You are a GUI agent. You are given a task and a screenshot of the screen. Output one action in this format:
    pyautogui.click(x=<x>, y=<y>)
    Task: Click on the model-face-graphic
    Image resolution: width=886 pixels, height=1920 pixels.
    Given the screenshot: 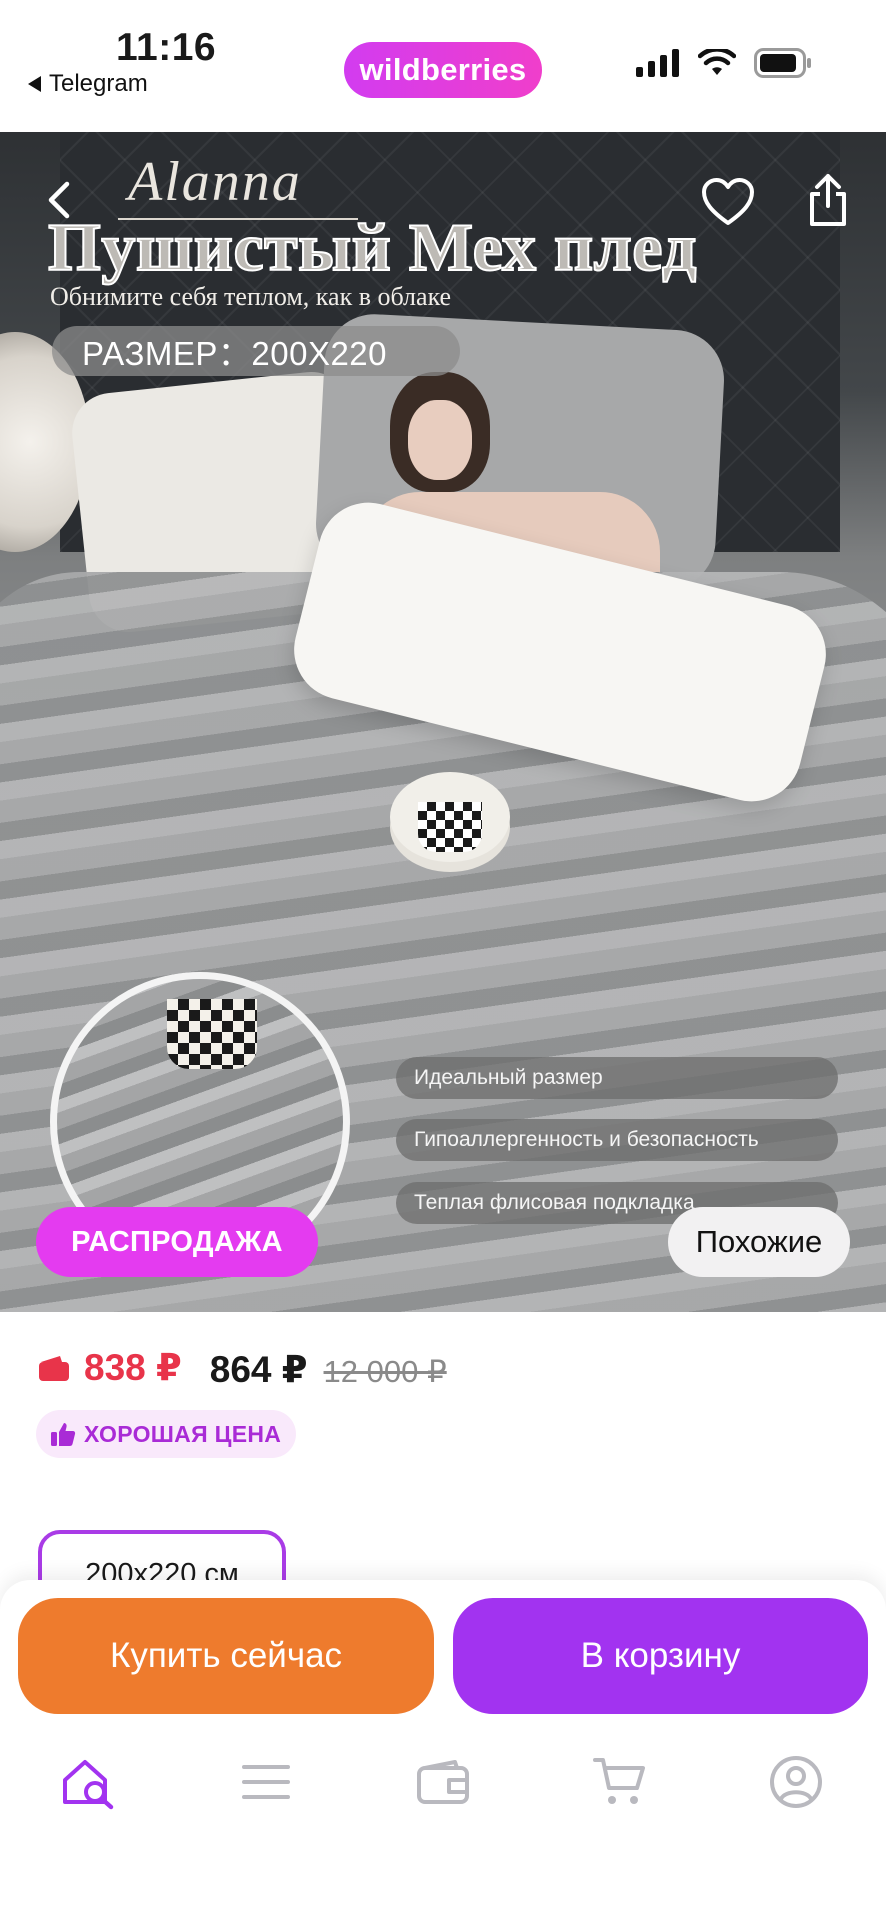 What is the action you would take?
    pyautogui.click(x=440, y=440)
    